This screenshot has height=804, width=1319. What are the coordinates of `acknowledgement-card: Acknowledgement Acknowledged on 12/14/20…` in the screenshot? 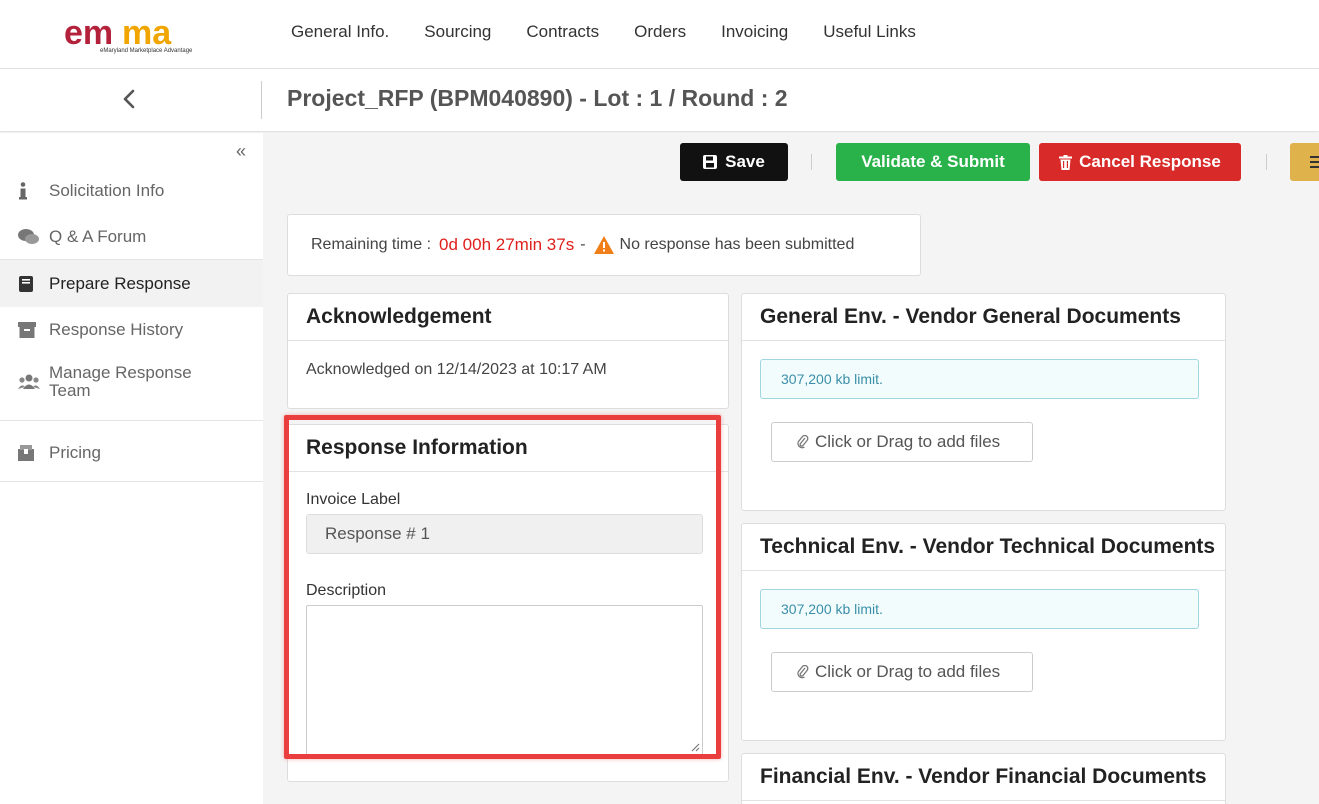 It's located at (508, 351).